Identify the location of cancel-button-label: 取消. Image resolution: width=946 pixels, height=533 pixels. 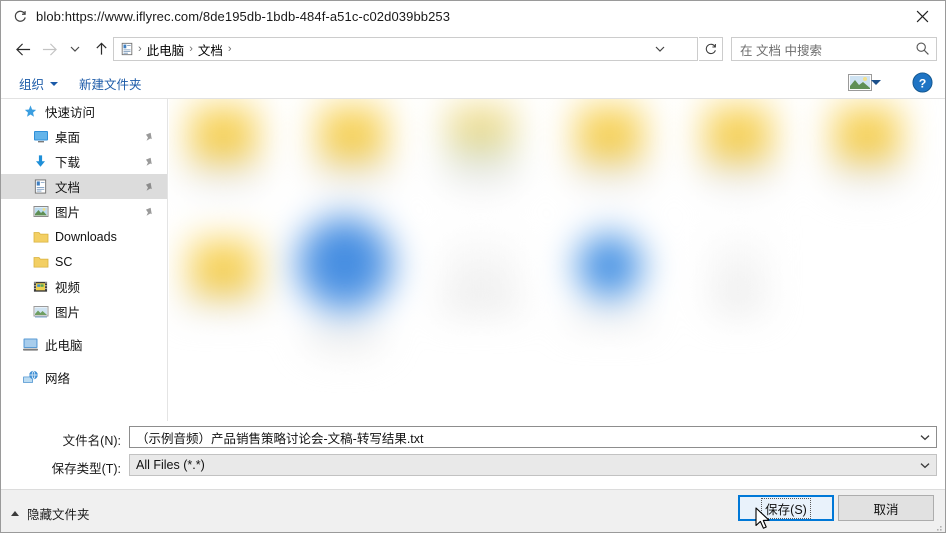
(886, 509).